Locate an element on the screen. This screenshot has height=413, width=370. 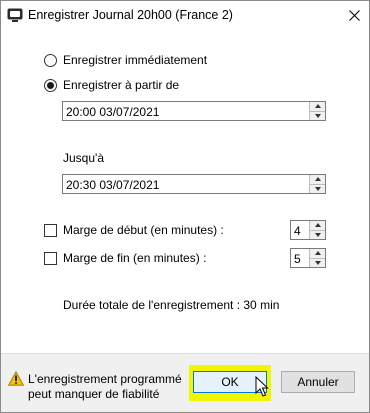
end-down-button is located at coordinates (317, 188).